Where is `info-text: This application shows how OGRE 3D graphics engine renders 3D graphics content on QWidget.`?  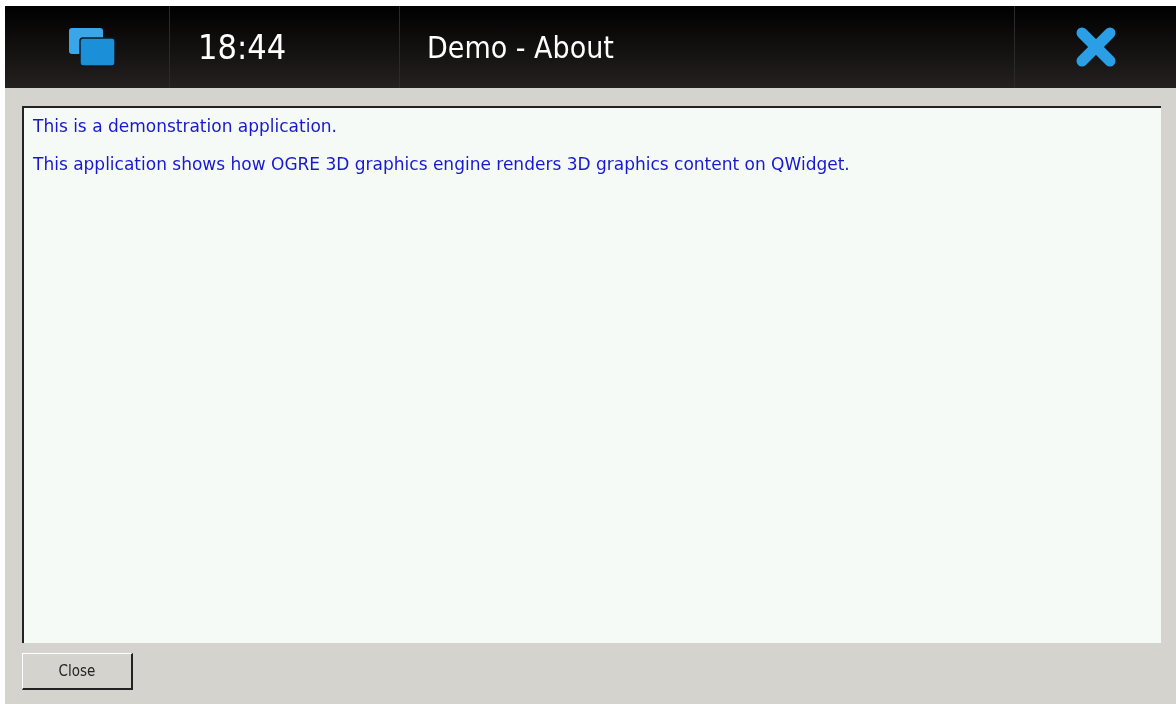
info-text: This application shows how OGRE 3D graphics engine renders 3D graphics content on QWidget. is located at coordinates (442, 164).